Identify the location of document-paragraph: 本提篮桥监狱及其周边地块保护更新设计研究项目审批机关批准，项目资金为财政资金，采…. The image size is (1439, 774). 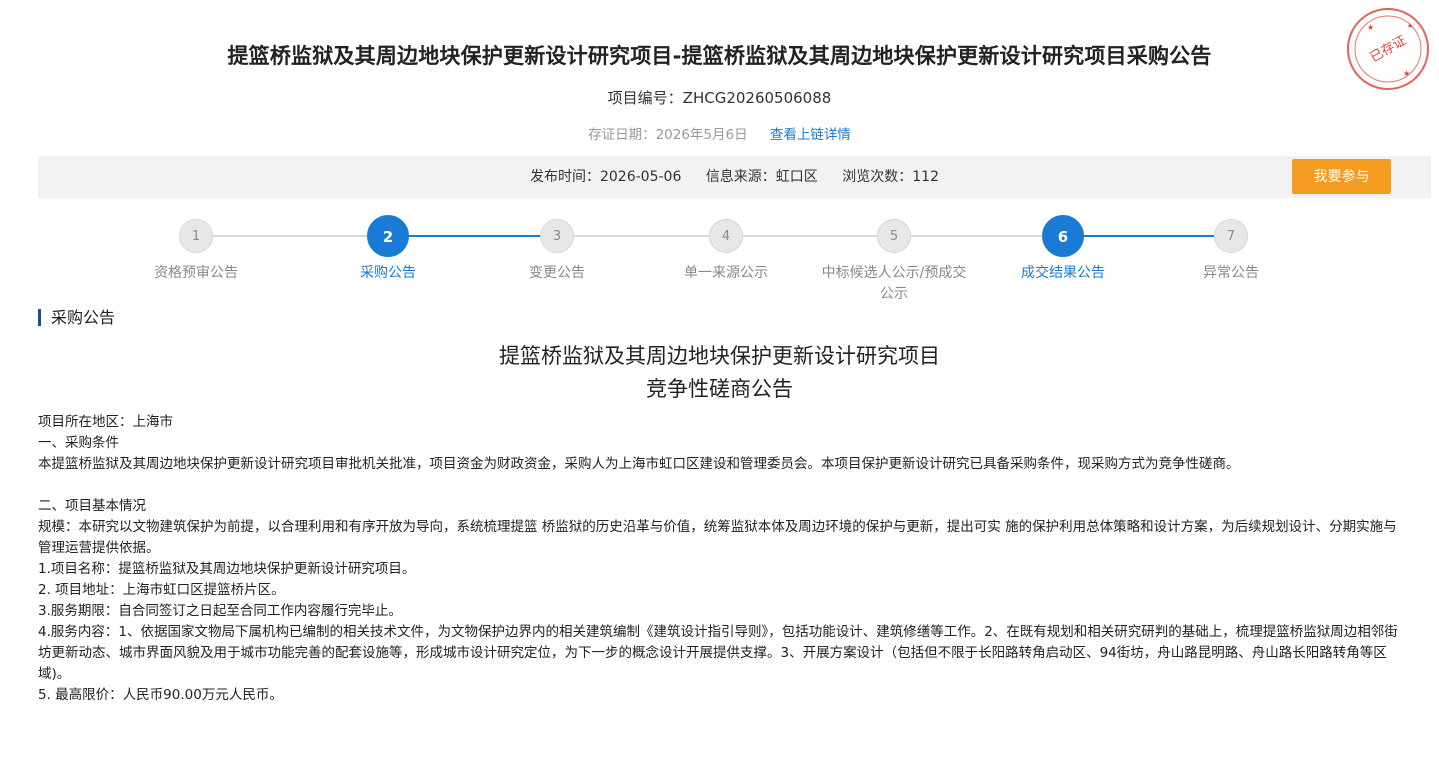
(639, 464).